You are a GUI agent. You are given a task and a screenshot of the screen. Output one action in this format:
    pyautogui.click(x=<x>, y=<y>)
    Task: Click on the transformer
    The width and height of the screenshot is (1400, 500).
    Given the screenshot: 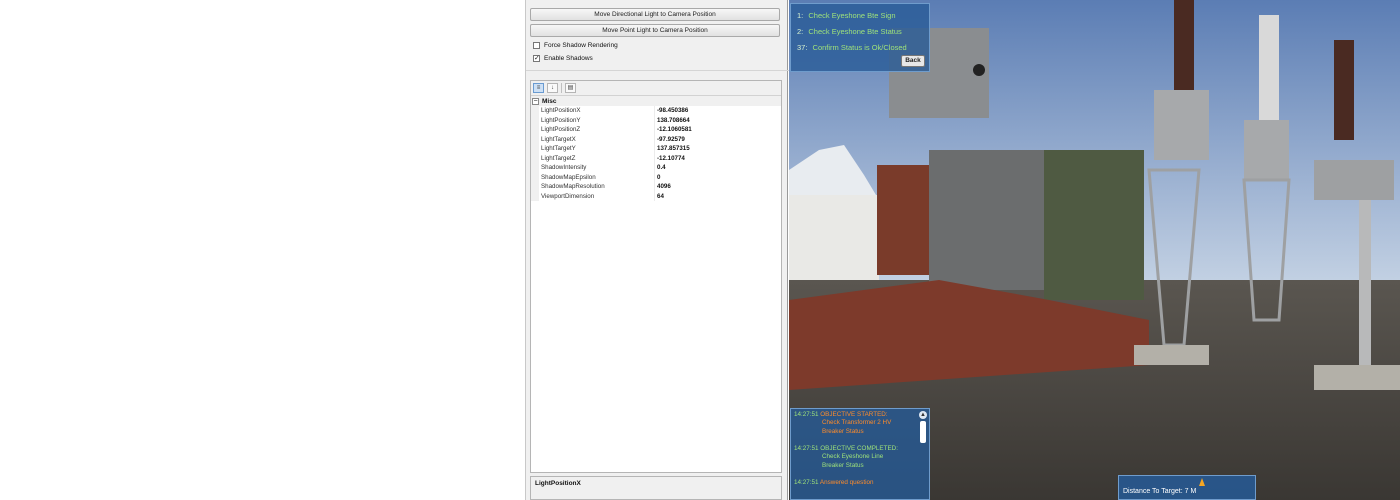 What is the action you would take?
    pyautogui.click(x=989, y=220)
    